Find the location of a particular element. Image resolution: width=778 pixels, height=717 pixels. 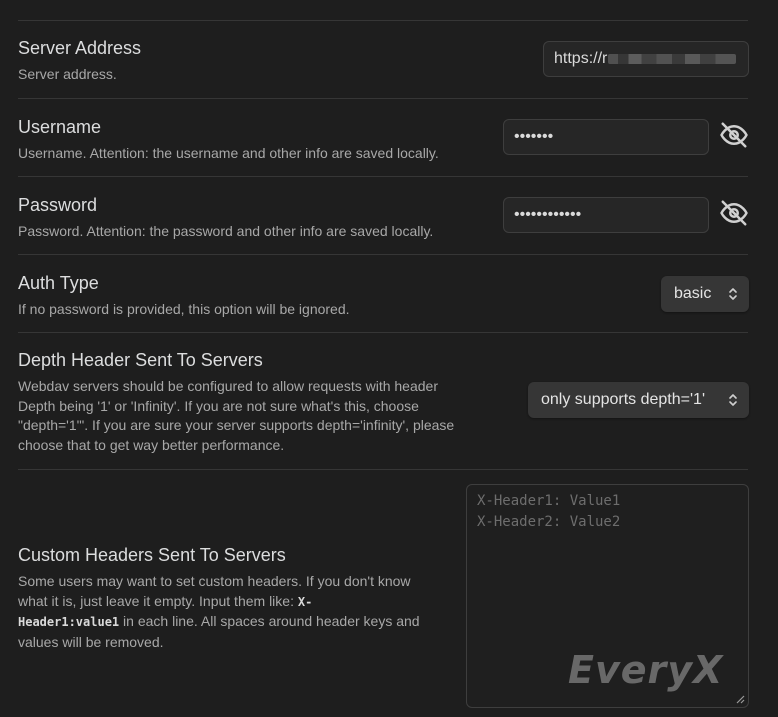

setting-name: Auth Type is located at coordinates (58, 283).